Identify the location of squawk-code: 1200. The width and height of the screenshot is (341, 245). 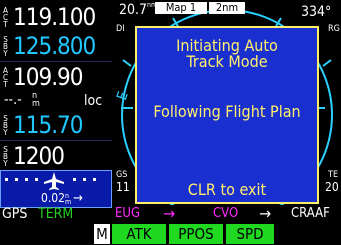
(39, 156).